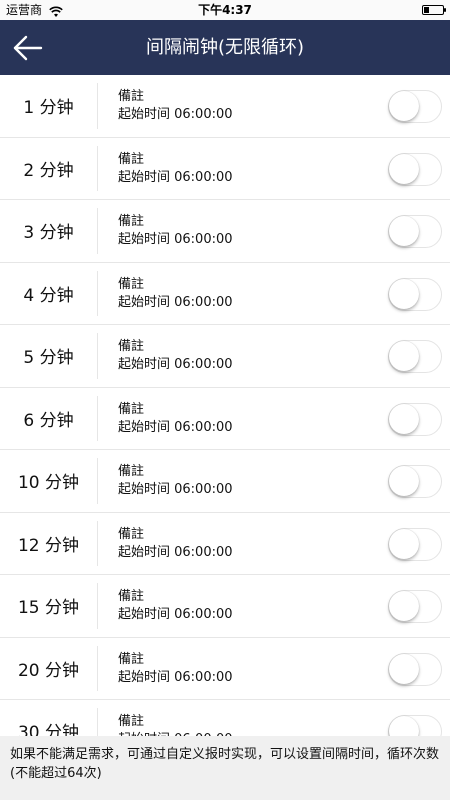  What do you see at coordinates (48, 295) in the screenshot?
I see `alarm-interval: 4 分钟` at bounding box center [48, 295].